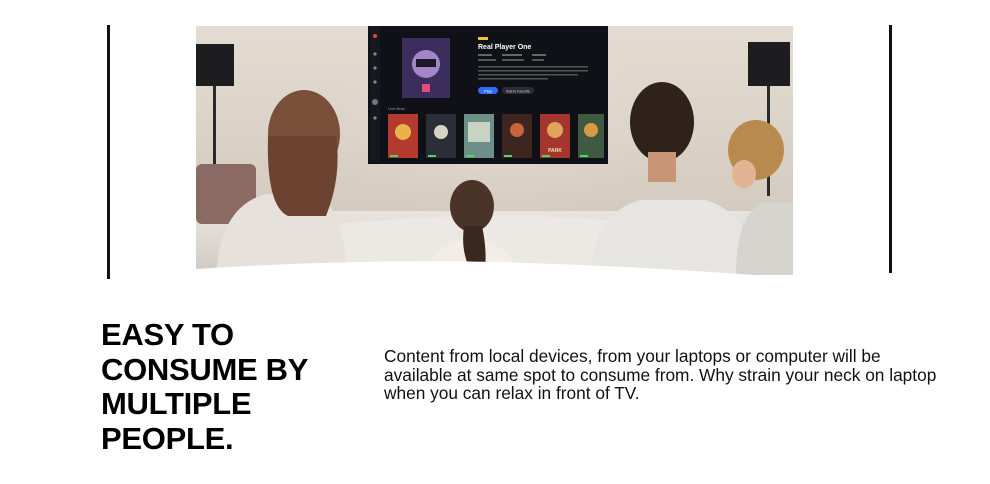  I want to click on tv-movie-title: Real Player One, so click(504, 47).